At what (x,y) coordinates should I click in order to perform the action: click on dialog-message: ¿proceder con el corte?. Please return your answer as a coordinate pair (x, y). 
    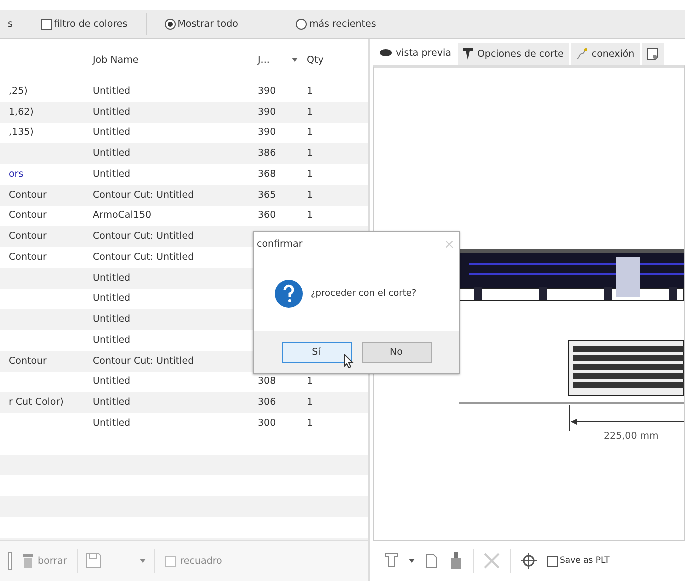
    Looking at the image, I should click on (364, 293).